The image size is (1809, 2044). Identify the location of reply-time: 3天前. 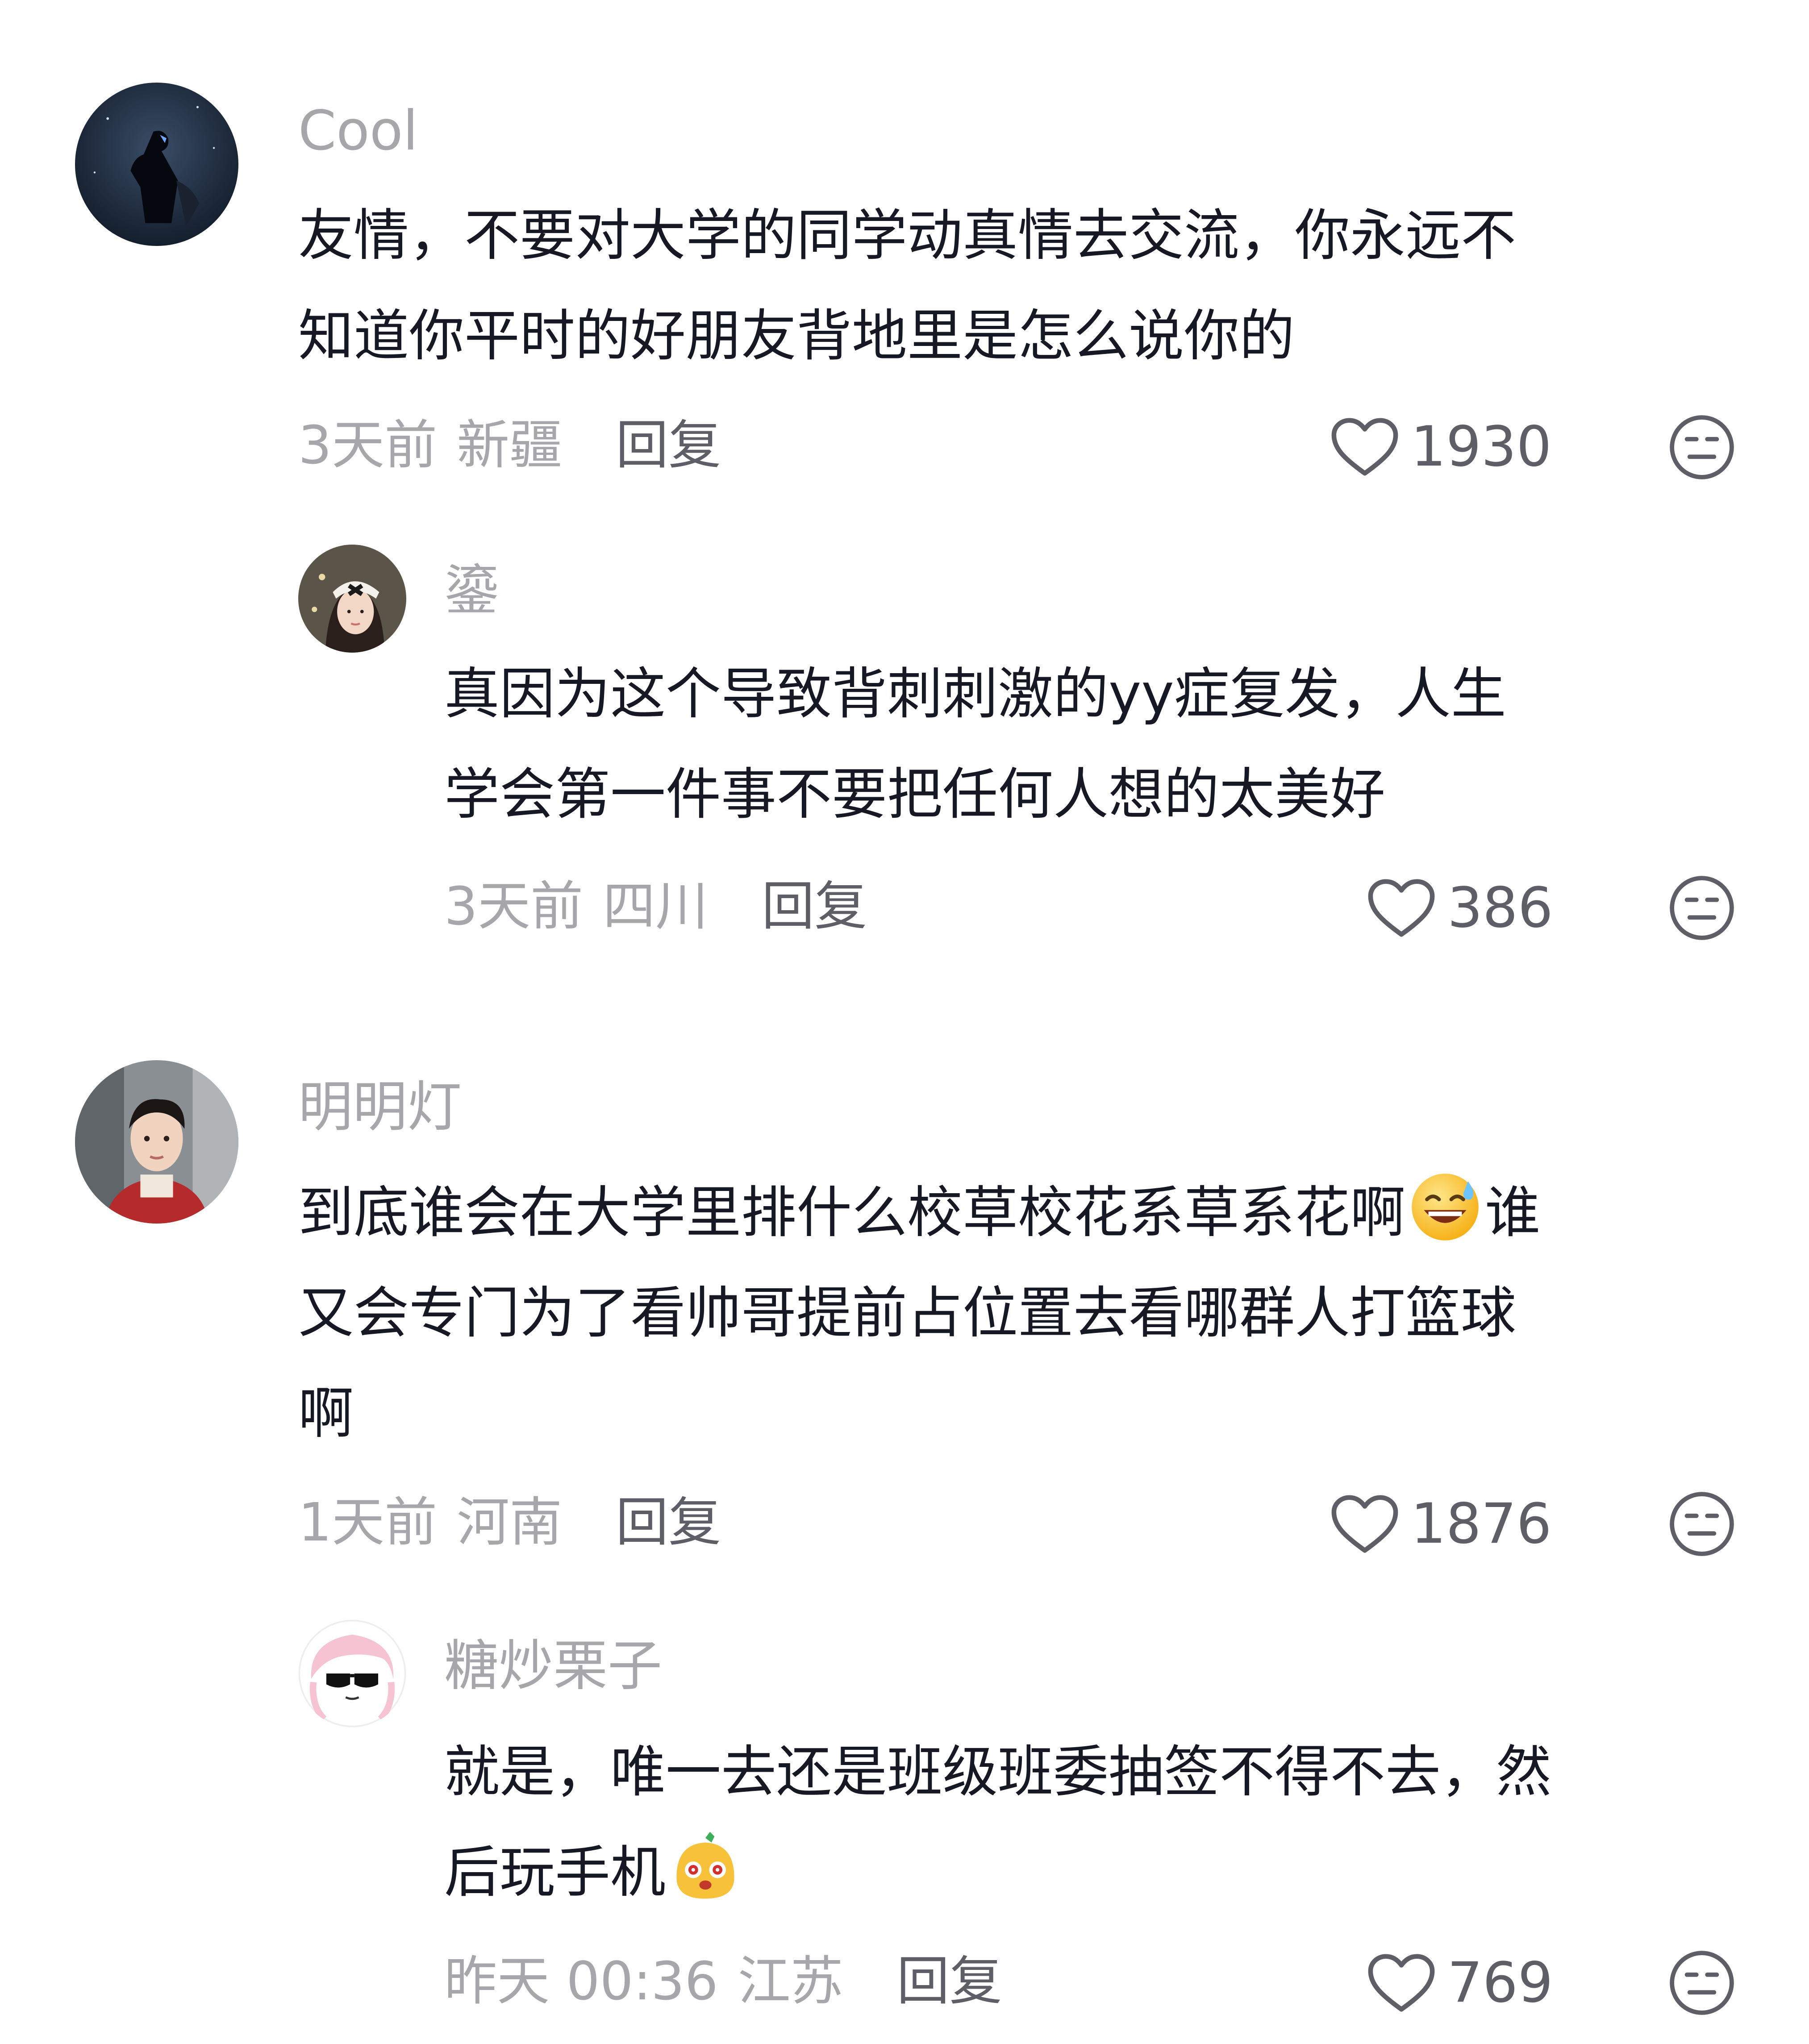
(514, 906).